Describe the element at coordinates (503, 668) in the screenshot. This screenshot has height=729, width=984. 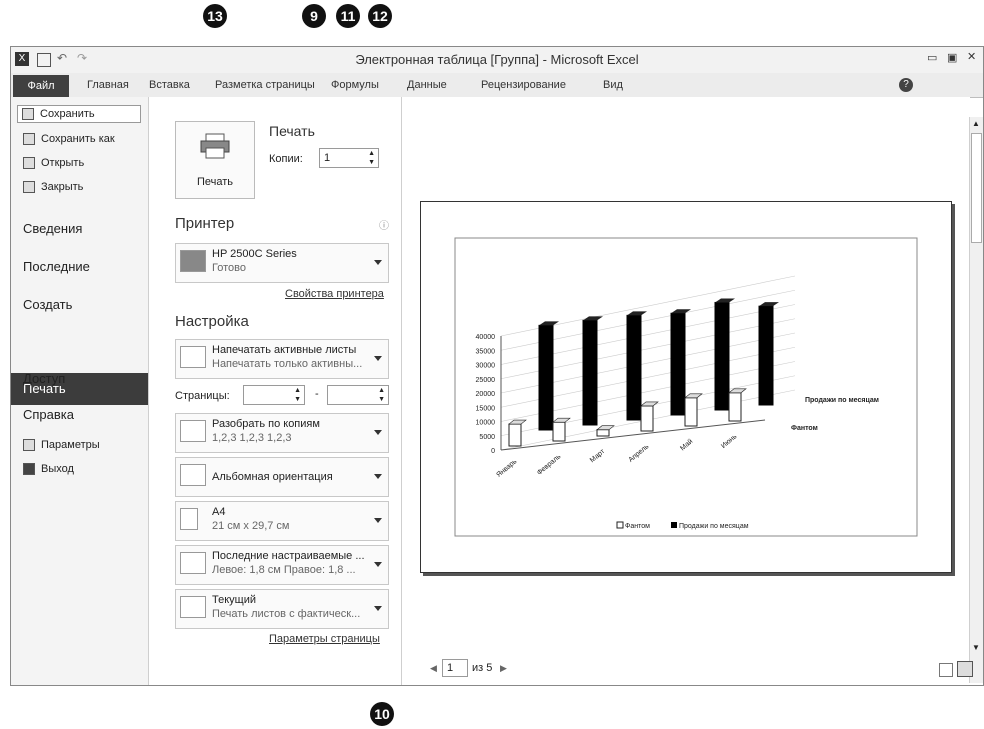
I see `page-next-icon: ▶` at that location.